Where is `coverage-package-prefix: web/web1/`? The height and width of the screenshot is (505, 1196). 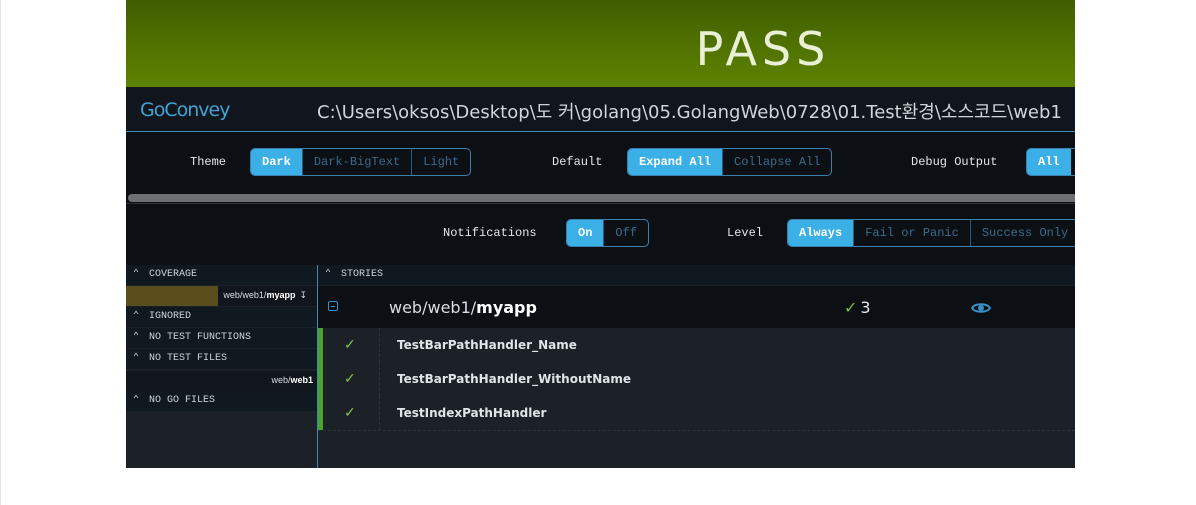 coverage-package-prefix: web/web1/ is located at coordinates (245, 295).